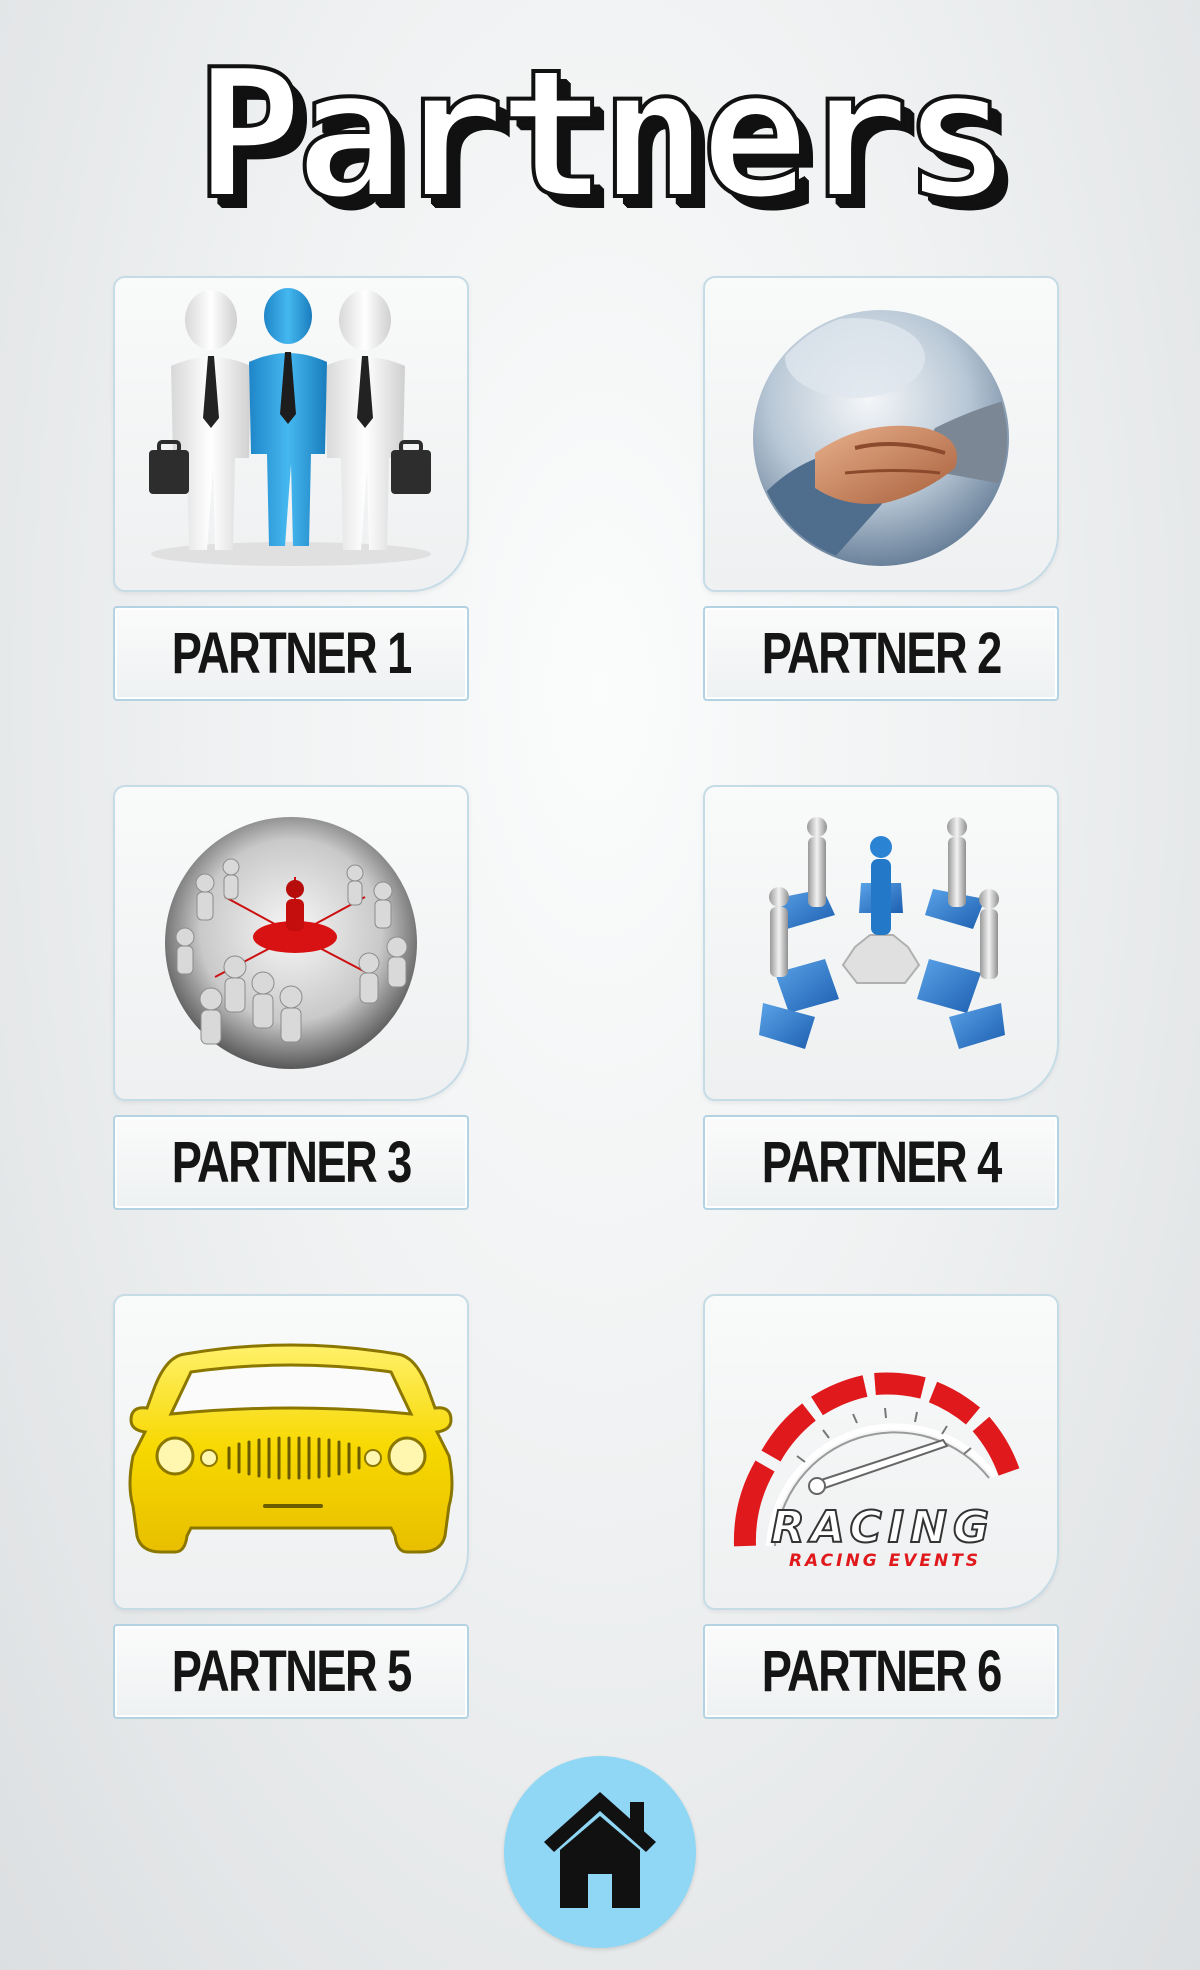  Describe the element at coordinates (290, 427) in the screenshot. I see `business-team-icon` at that location.